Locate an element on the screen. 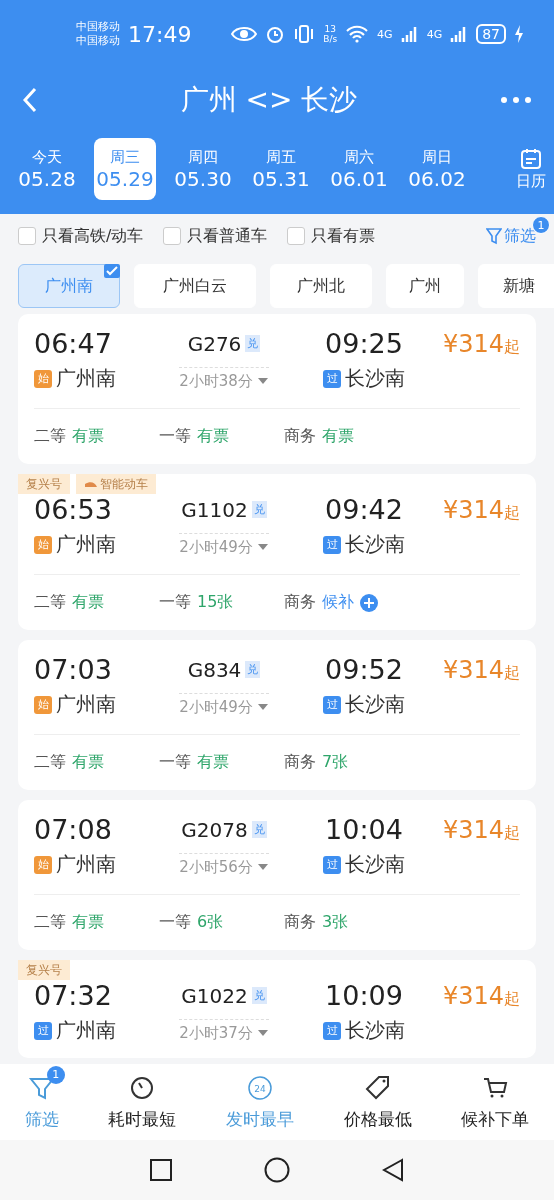 The image size is (554, 1200). station-chip: 广州白云 is located at coordinates (195, 286).